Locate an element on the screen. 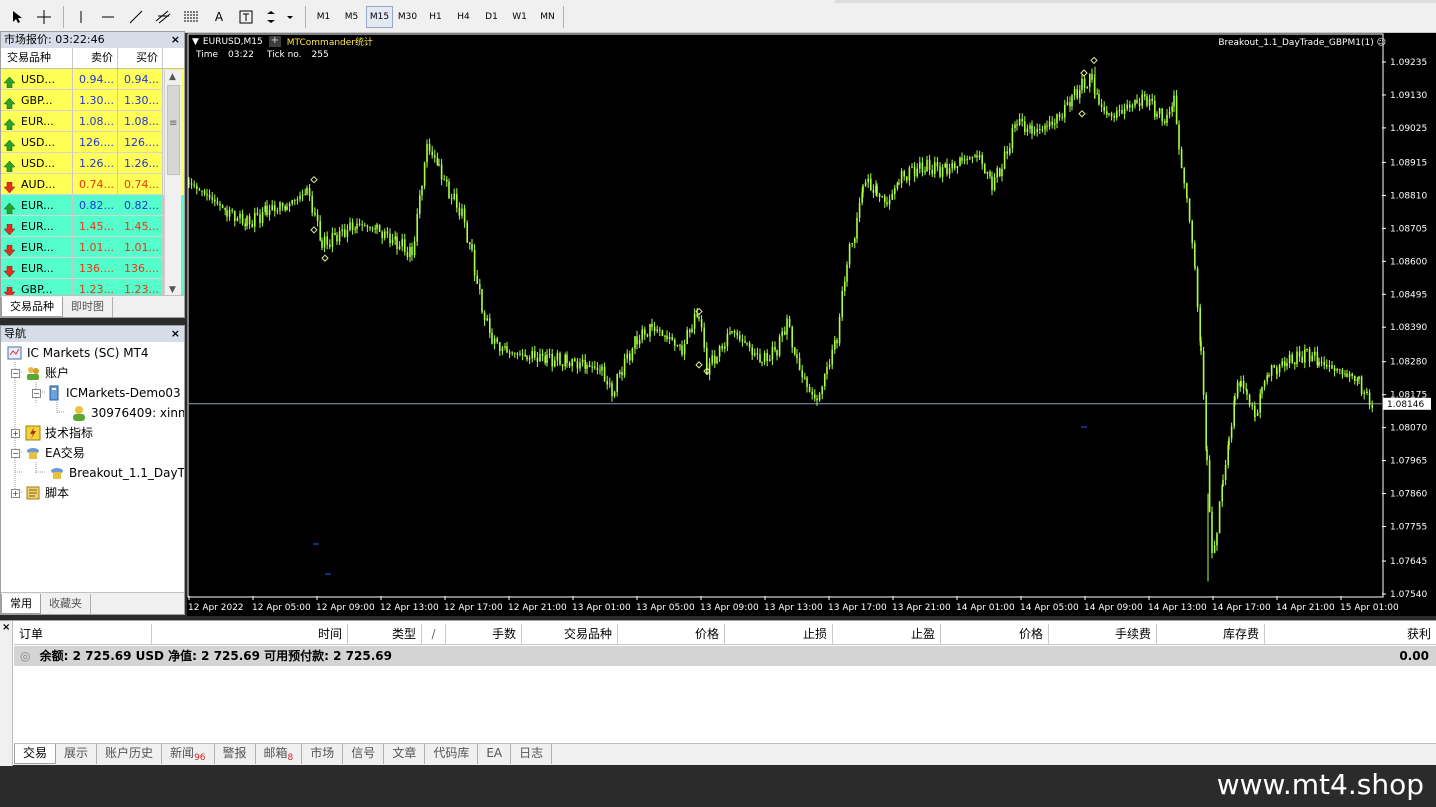 The width and height of the screenshot is (1436, 807). col-bid: 卖价 is located at coordinates (95, 58).